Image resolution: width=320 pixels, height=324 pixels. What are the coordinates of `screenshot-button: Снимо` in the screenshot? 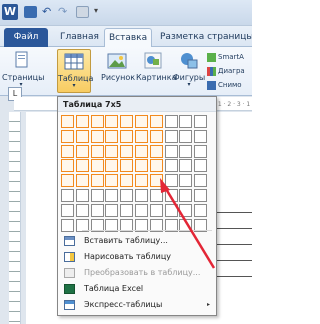 It's located at (226, 85).